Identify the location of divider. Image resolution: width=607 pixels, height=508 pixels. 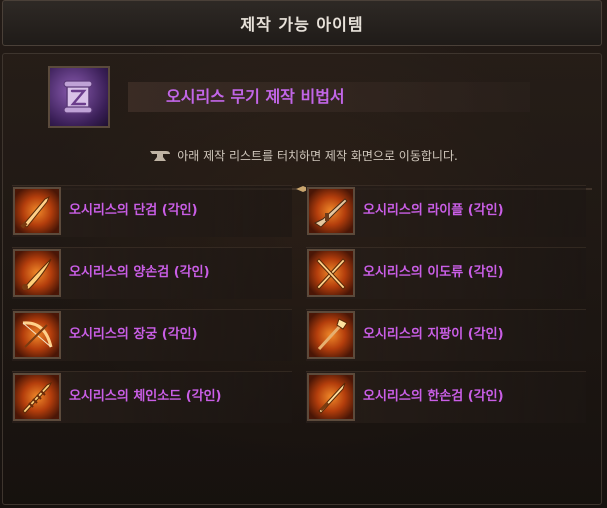
(303, 184).